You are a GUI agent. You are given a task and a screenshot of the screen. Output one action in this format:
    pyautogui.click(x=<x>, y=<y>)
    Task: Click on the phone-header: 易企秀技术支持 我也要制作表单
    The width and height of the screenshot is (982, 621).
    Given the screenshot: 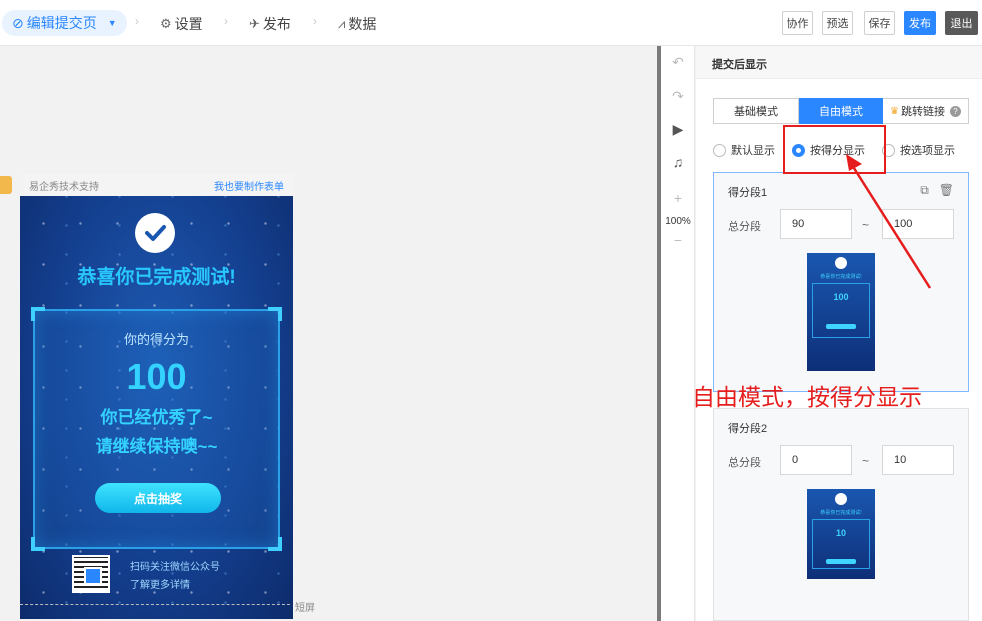 What is the action you would take?
    pyautogui.click(x=156, y=185)
    